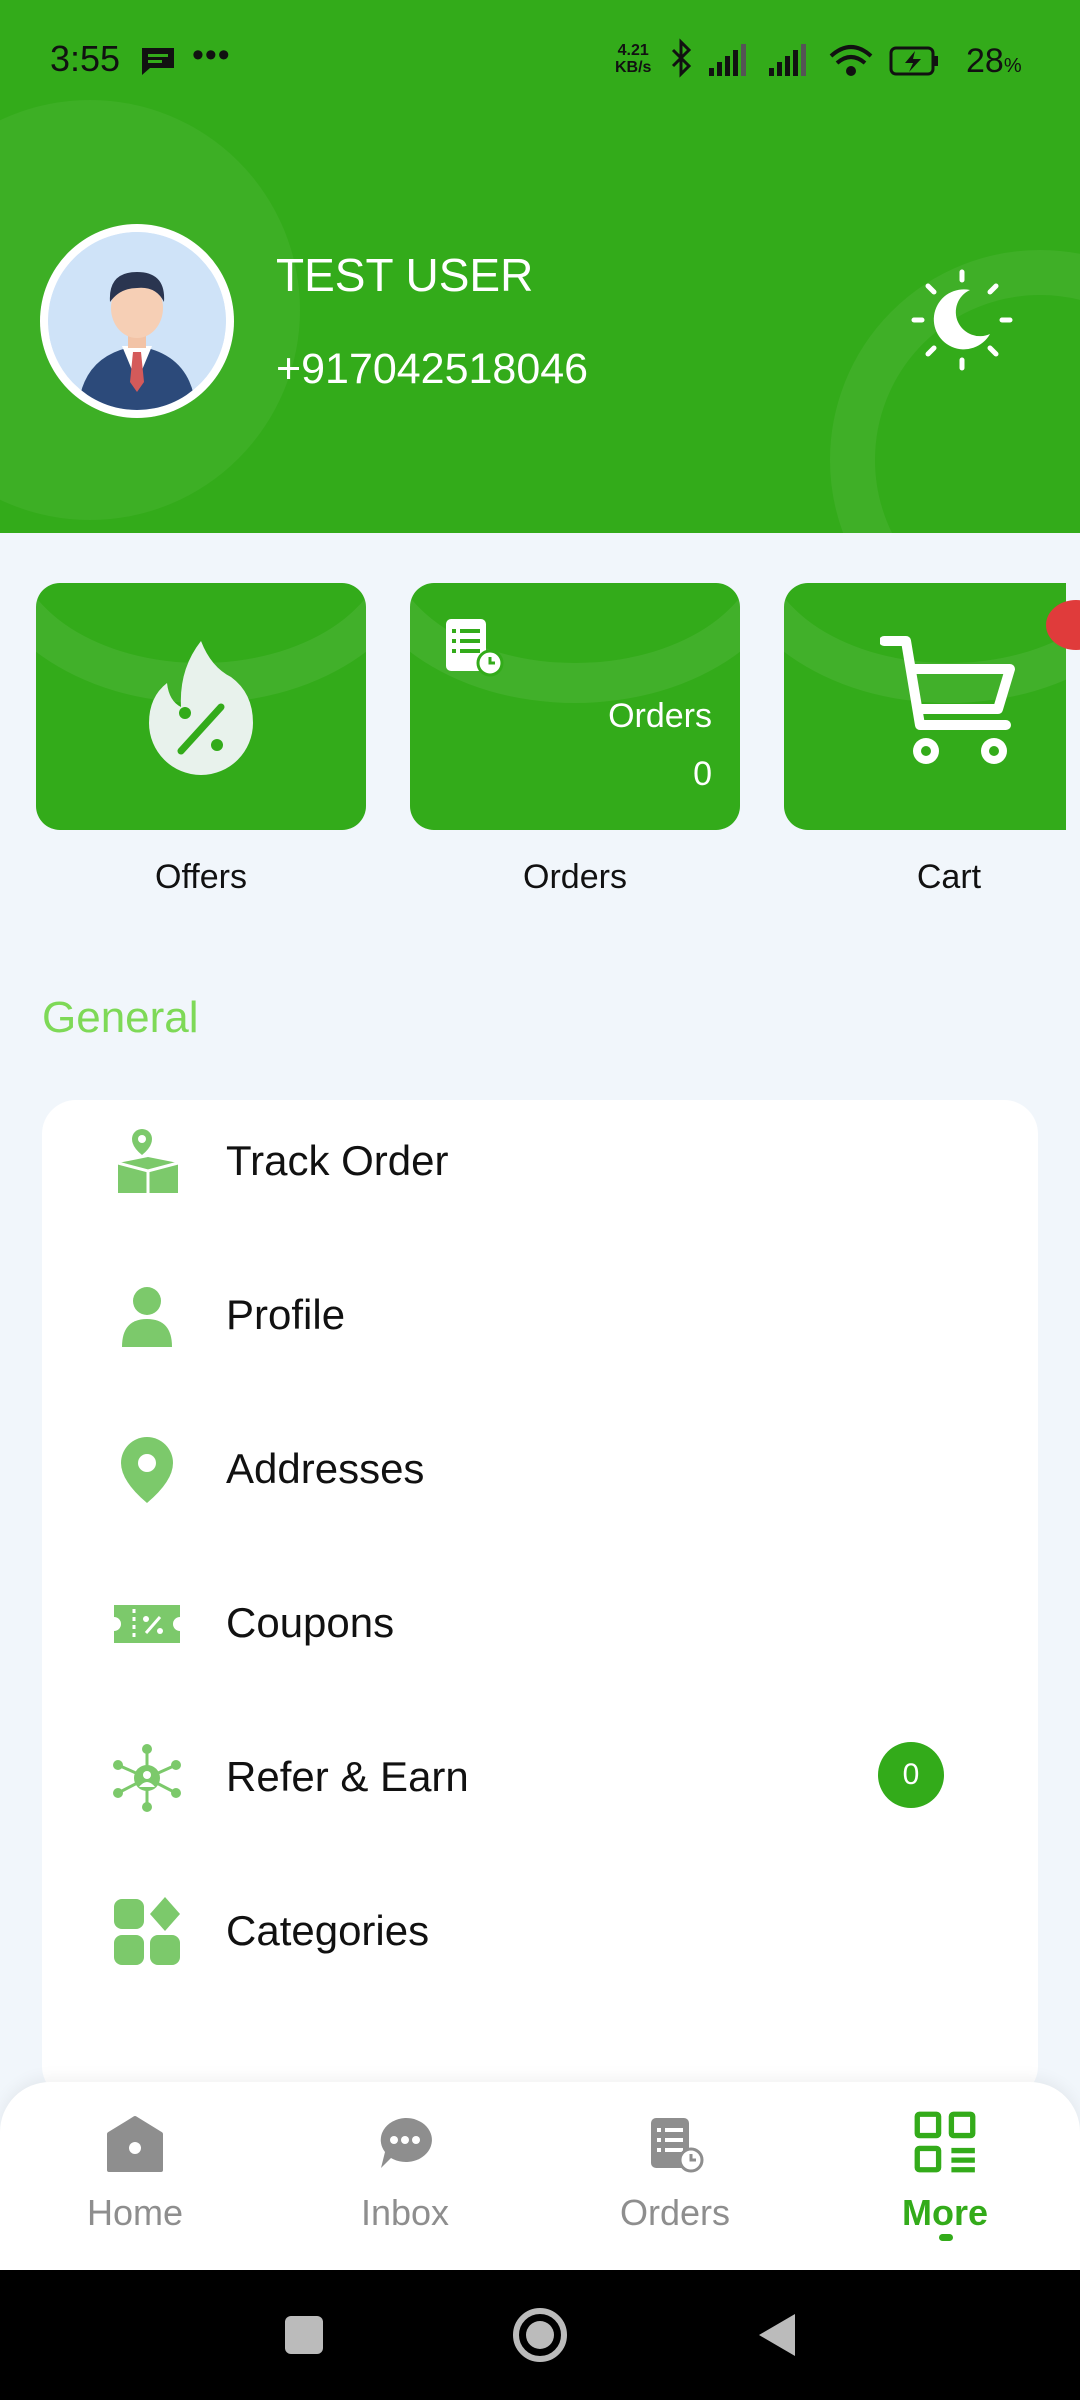 The image size is (1080, 2400). I want to click on signal-icon, so click(727, 60).